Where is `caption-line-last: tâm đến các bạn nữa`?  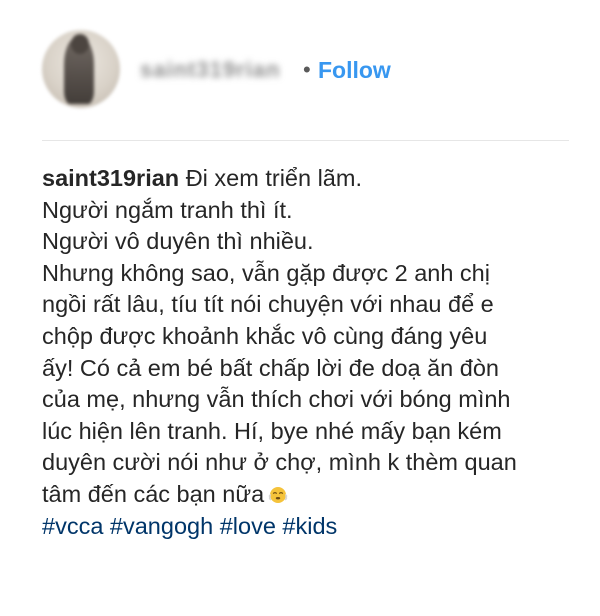
caption-line-last: tâm đến các bạn nữa is located at coordinates (312, 495).